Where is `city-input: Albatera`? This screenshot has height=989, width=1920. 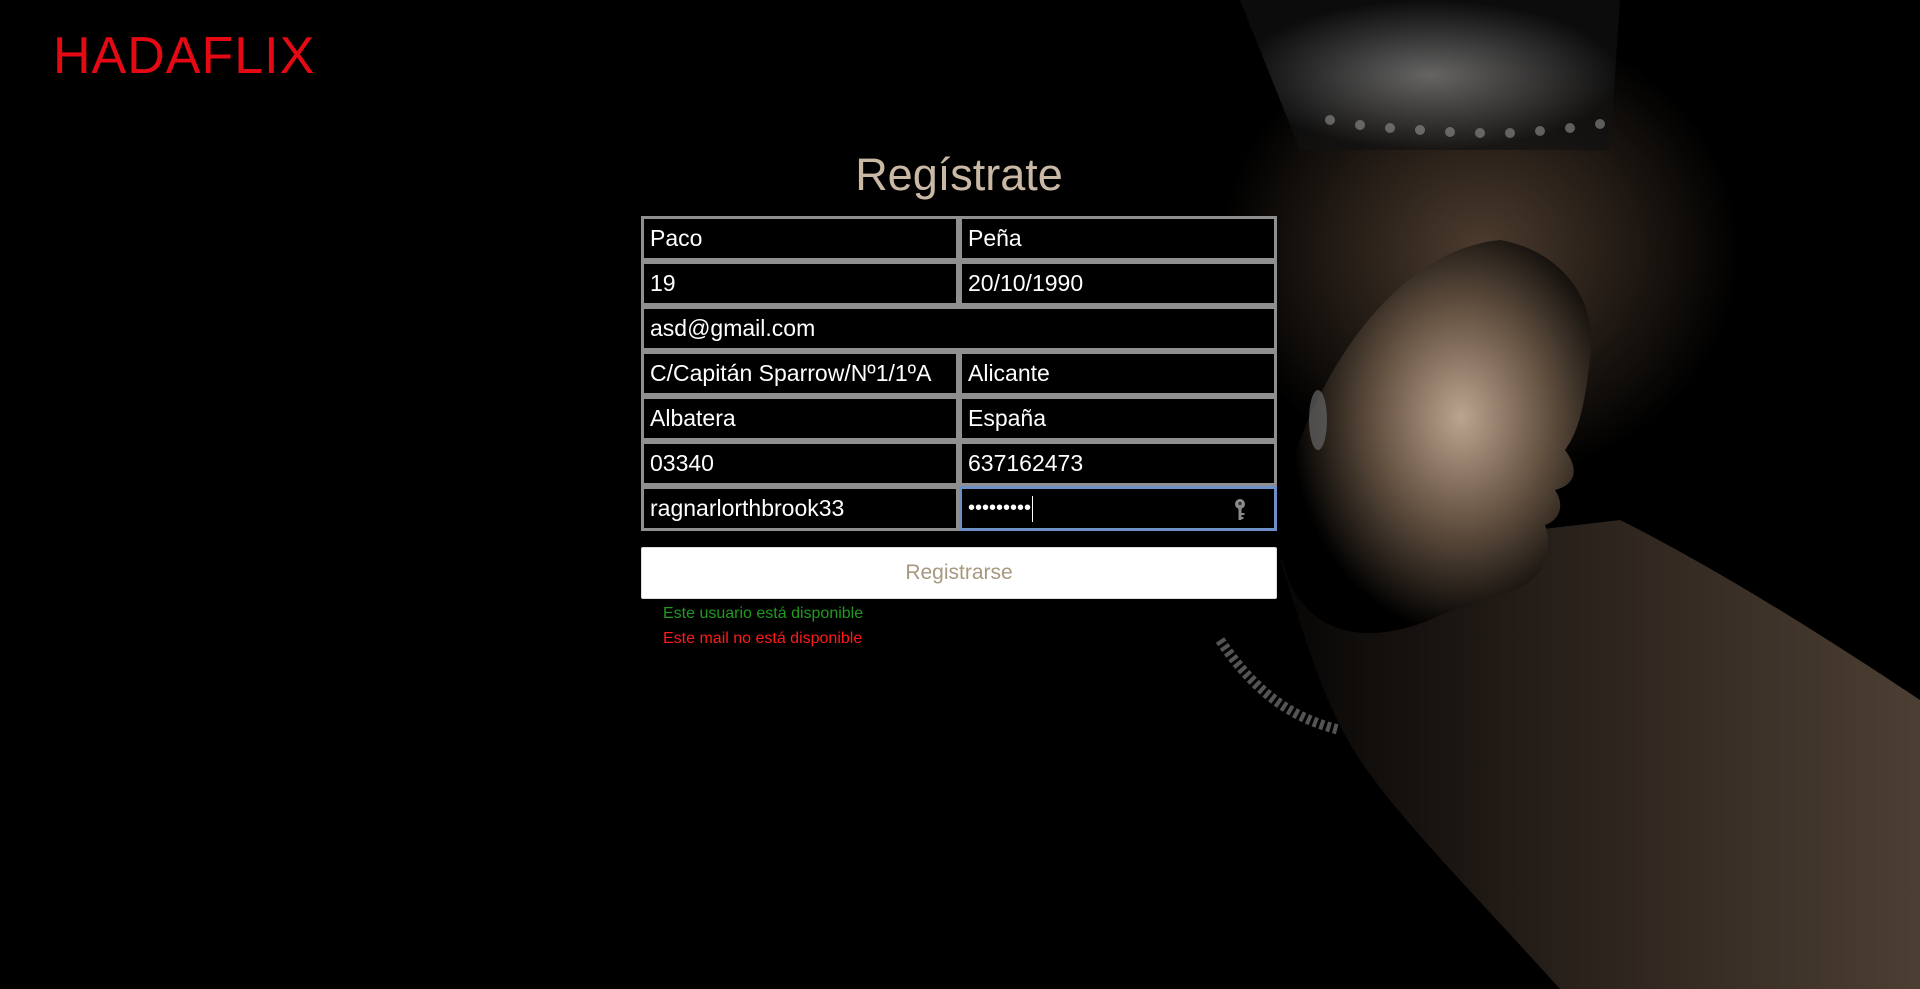
city-input: Albatera is located at coordinates (800, 418).